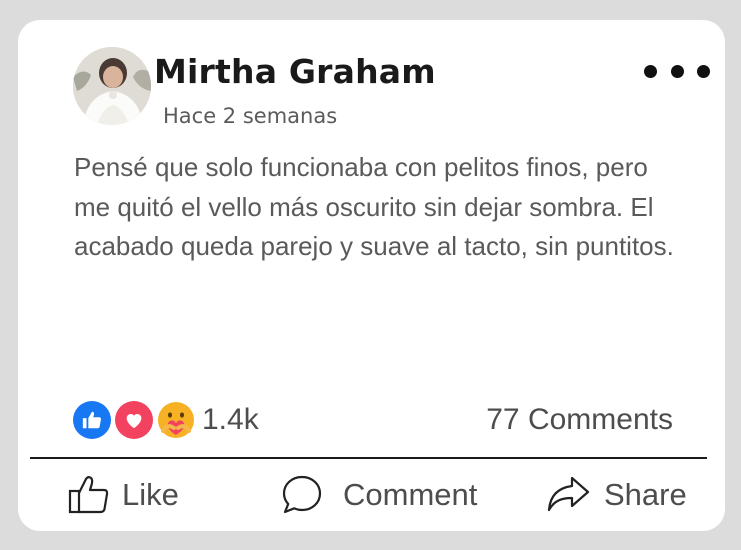 This screenshot has width=741, height=550. I want to click on love-reaction-icon, so click(134, 420).